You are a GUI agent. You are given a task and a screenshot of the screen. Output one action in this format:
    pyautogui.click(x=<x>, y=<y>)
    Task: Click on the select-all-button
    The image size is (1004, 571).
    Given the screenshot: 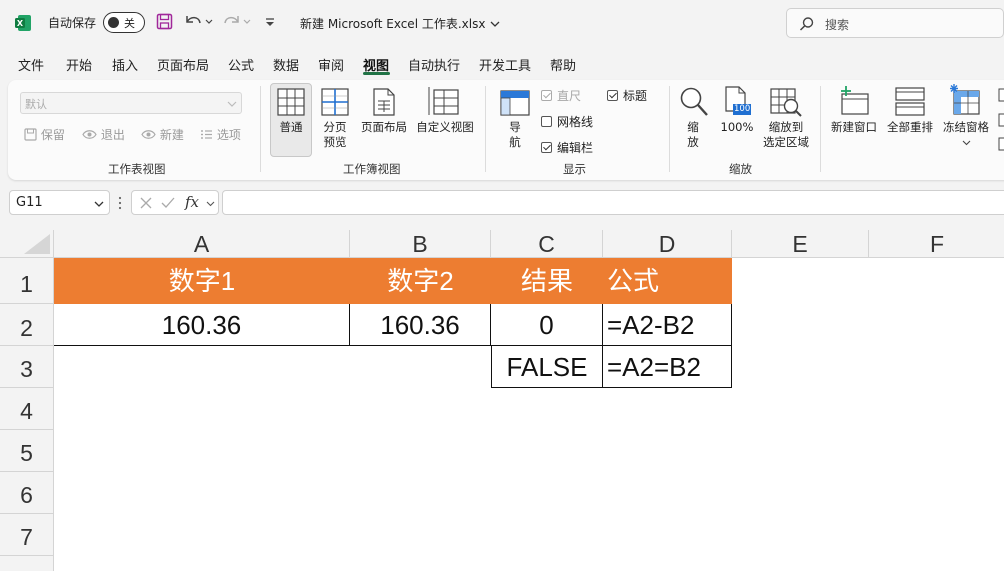 What is the action you would take?
    pyautogui.click(x=27, y=244)
    